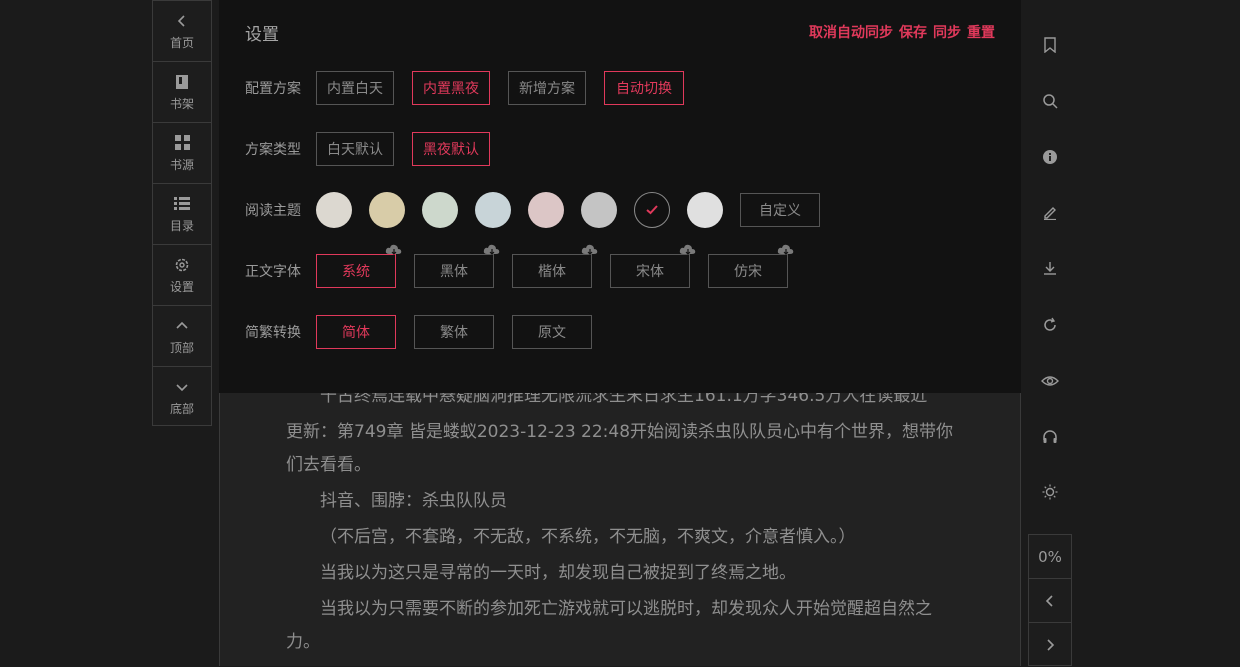 This screenshot has height=667, width=1240. Describe the element at coordinates (1050, 325) in the screenshot. I see `refresh-icon` at that location.